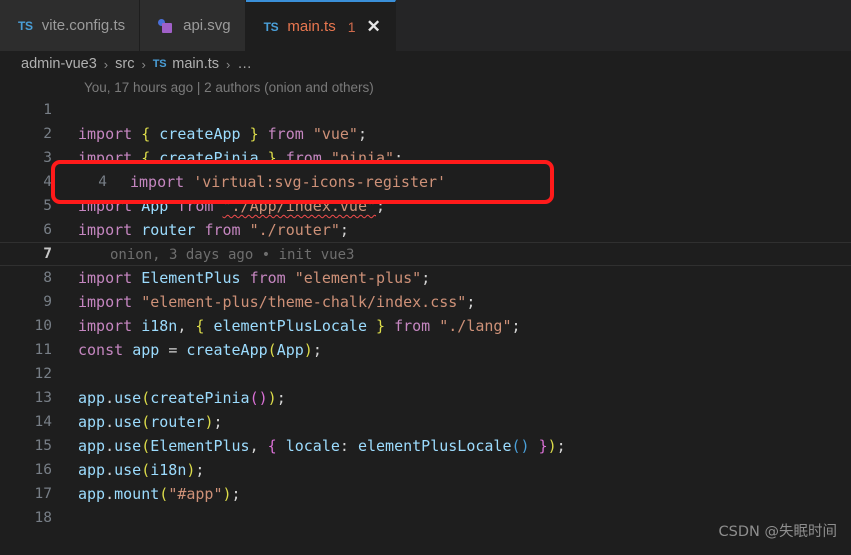  What do you see at coordinates (425, 470) in the screenshot?
I see `code-line: 16 app.use(i18n);` at bounding box center [425, 470].